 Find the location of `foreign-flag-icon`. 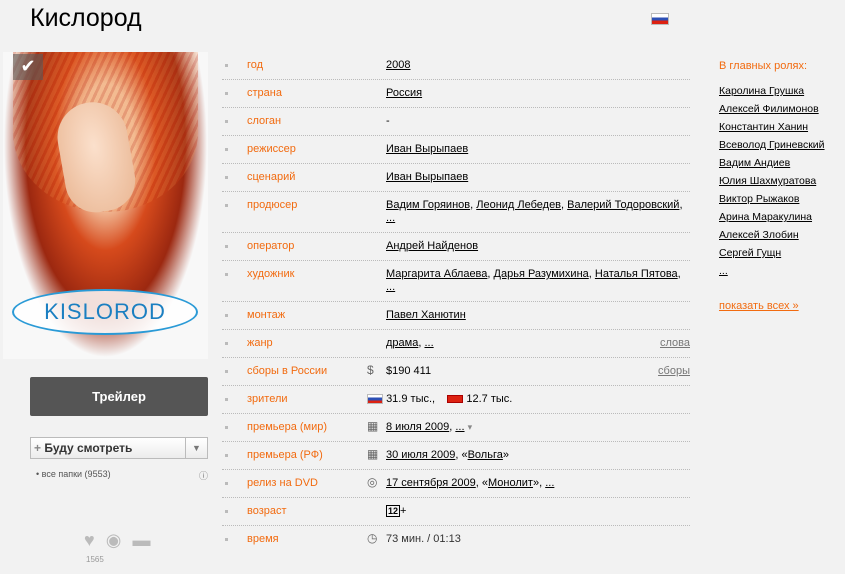

foreign-flag-icon is located at coordinates (455, 399).